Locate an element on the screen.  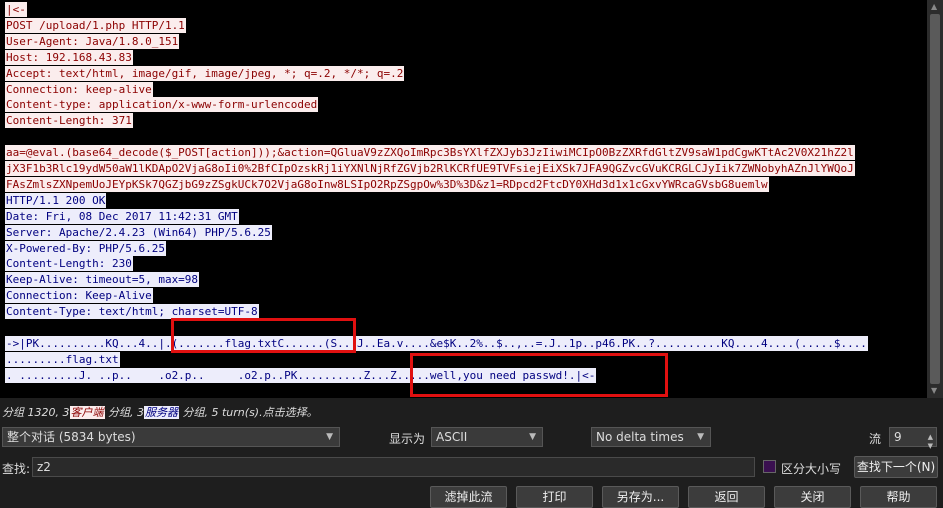
conversation-select: 整个对话 (5834 bytes) ▼ is located at coordinates (171, 437).